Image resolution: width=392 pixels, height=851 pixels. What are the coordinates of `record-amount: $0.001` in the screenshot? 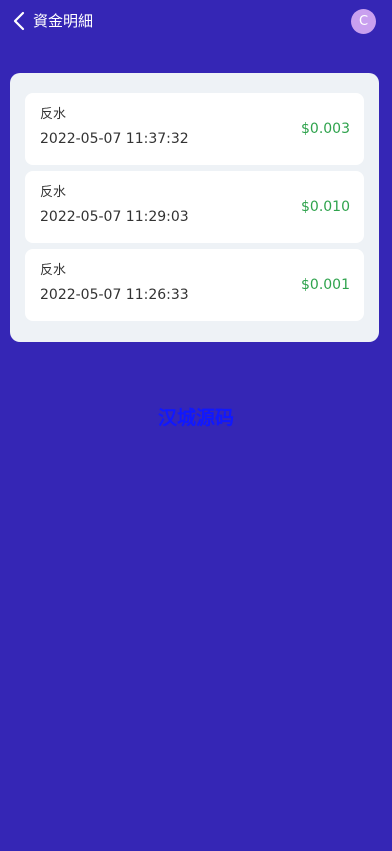 It's located at (325, 285).